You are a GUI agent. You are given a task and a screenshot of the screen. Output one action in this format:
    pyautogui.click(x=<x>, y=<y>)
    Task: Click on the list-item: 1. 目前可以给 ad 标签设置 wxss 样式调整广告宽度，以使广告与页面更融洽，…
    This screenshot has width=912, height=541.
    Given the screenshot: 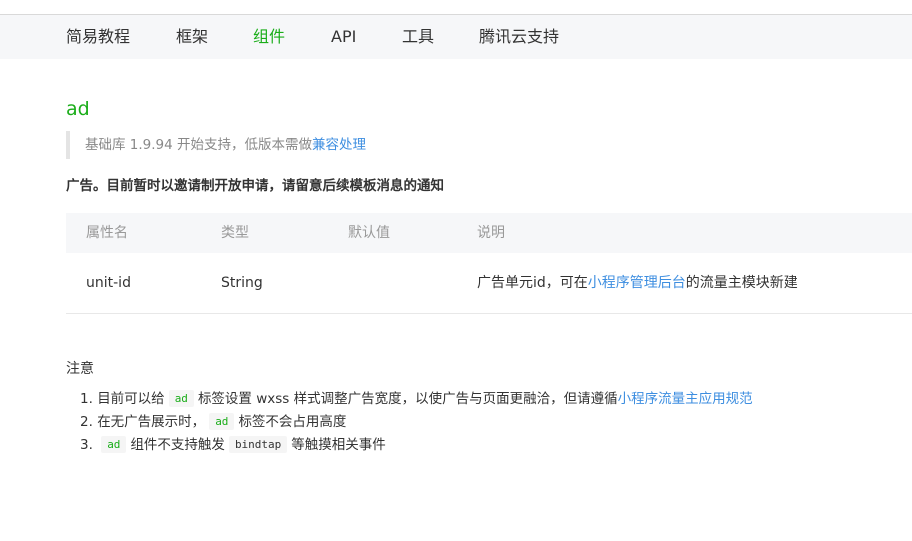 What is the action you would take?
    pyautogui.click(x=416, y=399)
    